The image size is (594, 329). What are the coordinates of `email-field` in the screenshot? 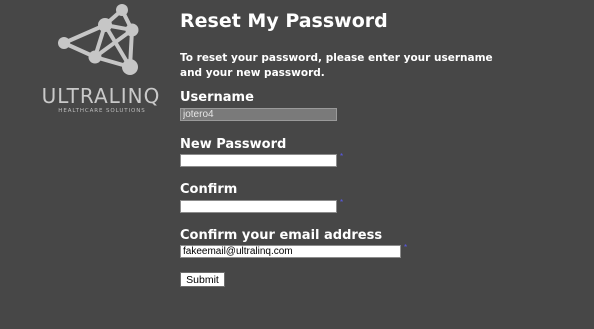 It's located at (290, 251).